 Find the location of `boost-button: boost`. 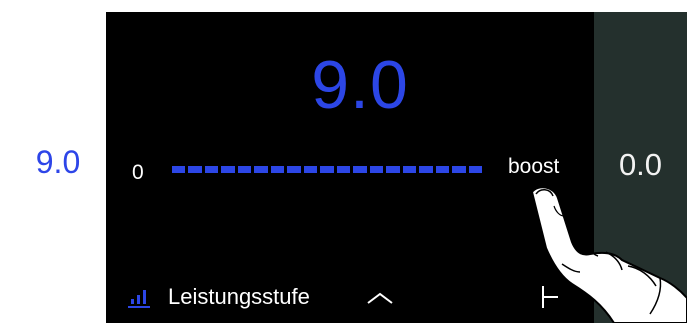

boost-button: boost is located at coordinates (533, 167).